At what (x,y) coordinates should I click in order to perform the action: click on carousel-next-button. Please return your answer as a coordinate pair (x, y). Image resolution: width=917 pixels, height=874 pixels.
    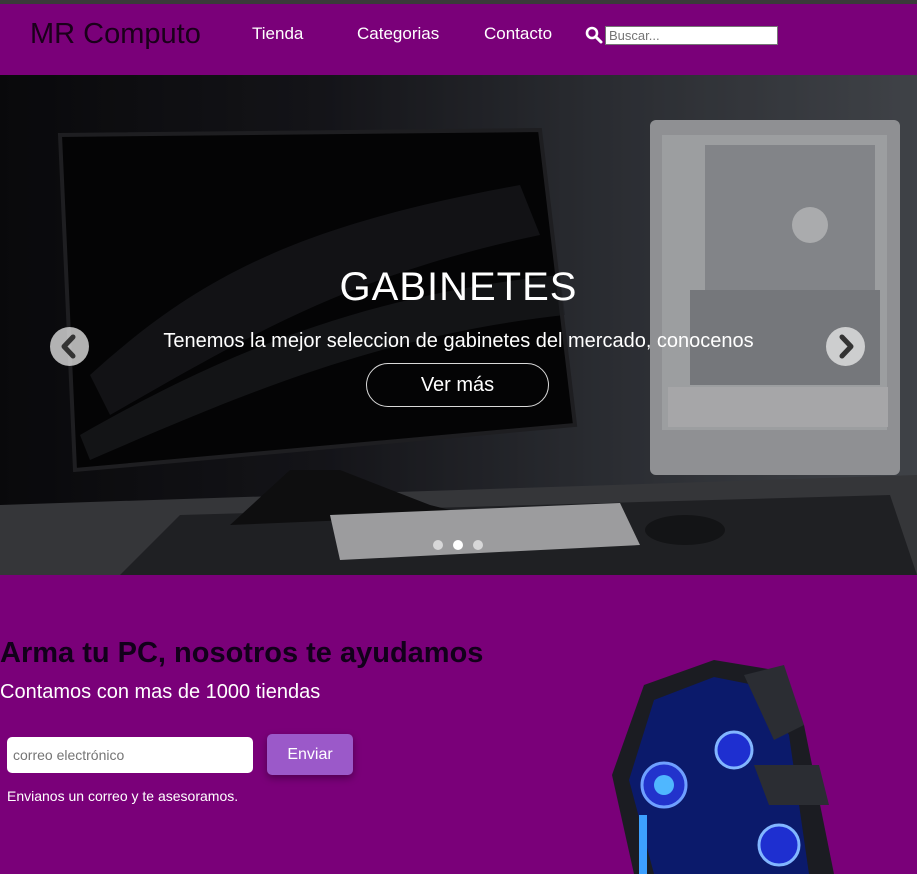
    Looking at the image, I should click on (845, 346).